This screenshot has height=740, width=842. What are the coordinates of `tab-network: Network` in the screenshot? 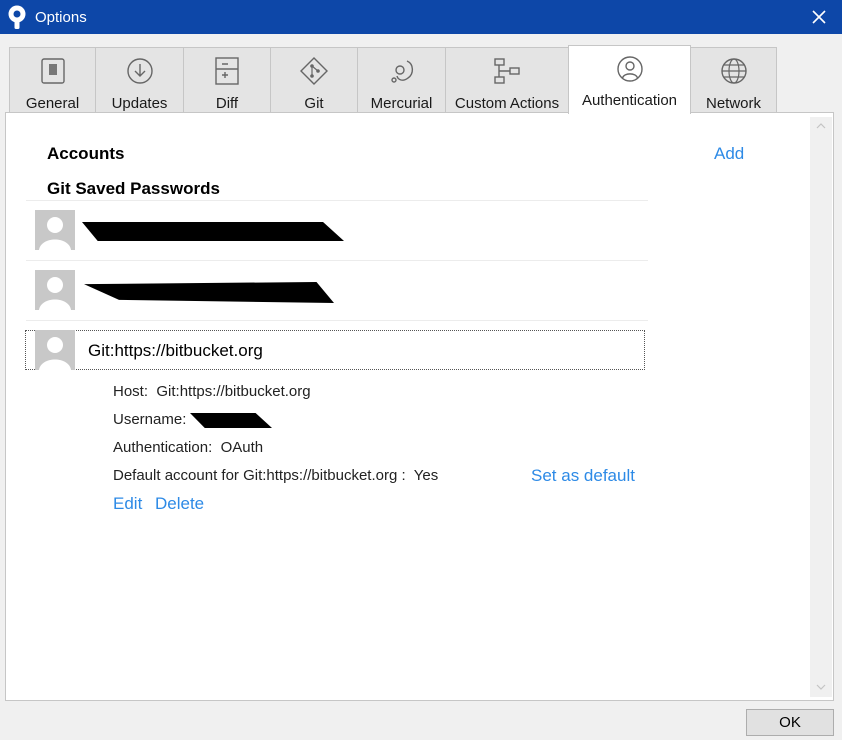 It's located at (733, 80).